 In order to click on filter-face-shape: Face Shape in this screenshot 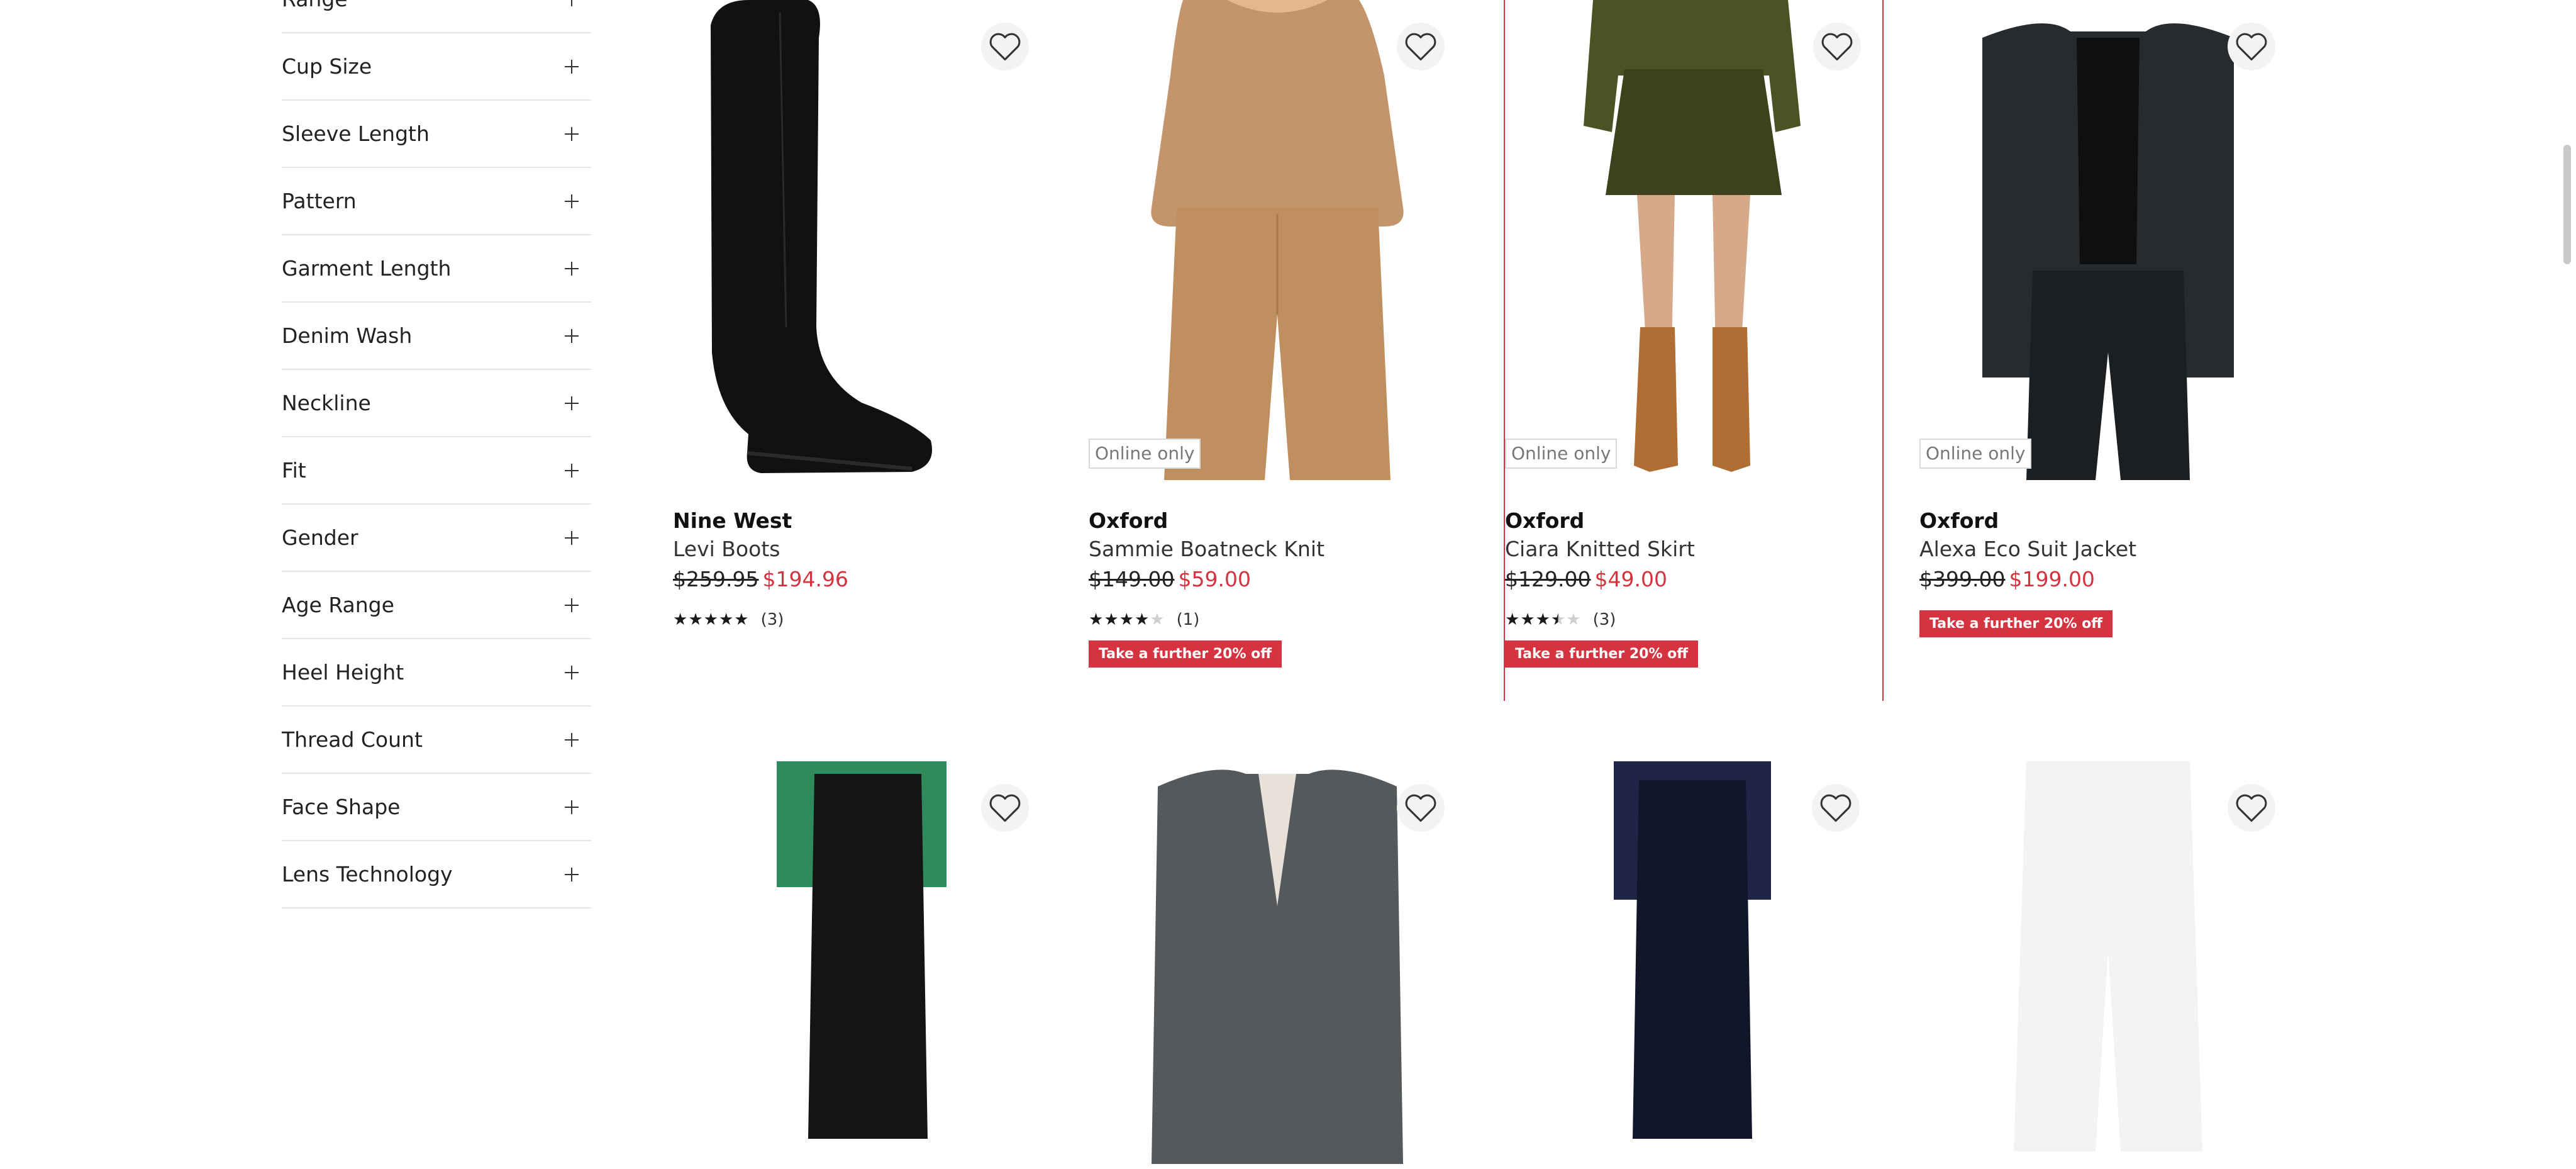, I will do `click(436, 807)`.